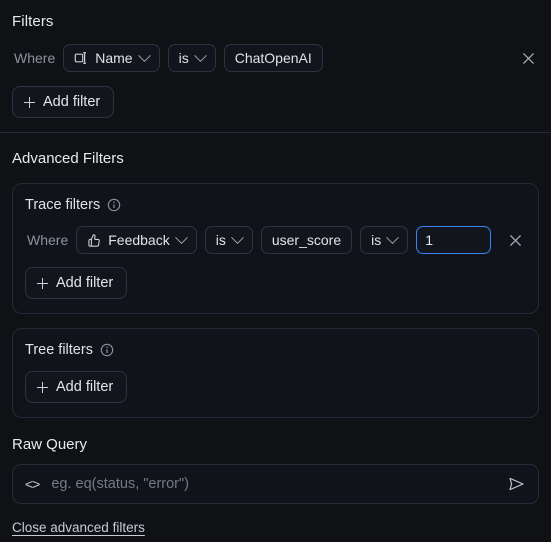 Image resolution: width=551 pixels, height=542 pixels. I want to click on trace-add-filter-label: Add filter, so click(85, 283).